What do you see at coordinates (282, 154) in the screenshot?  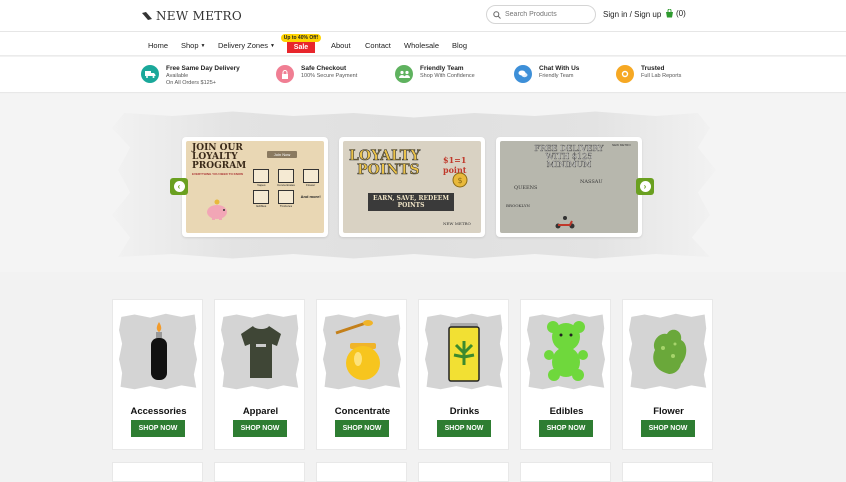 I see `join-now-badge: Join Now` at bounding box center [282, 154].